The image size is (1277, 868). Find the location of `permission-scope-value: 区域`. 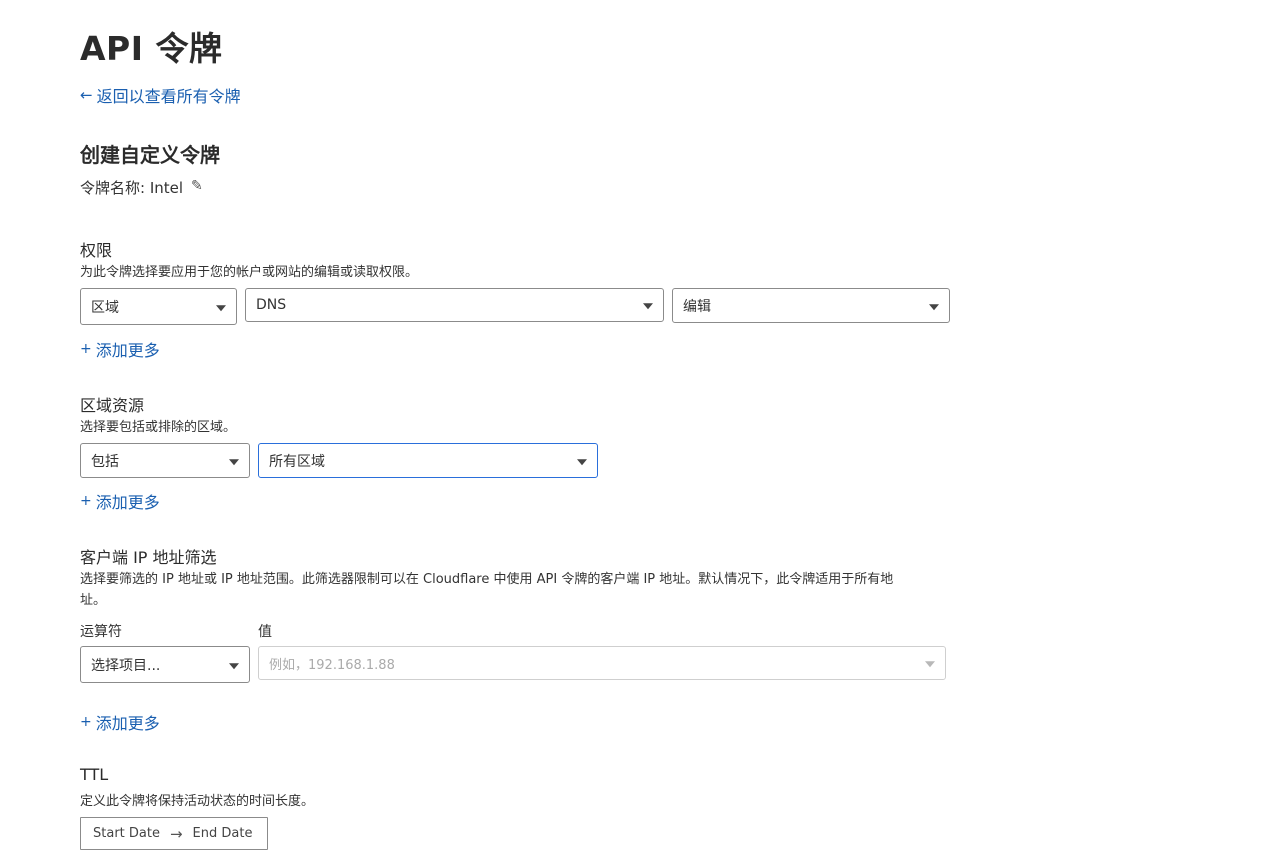

permission-scope-value: 区域 is located at coordinates (105, 307).